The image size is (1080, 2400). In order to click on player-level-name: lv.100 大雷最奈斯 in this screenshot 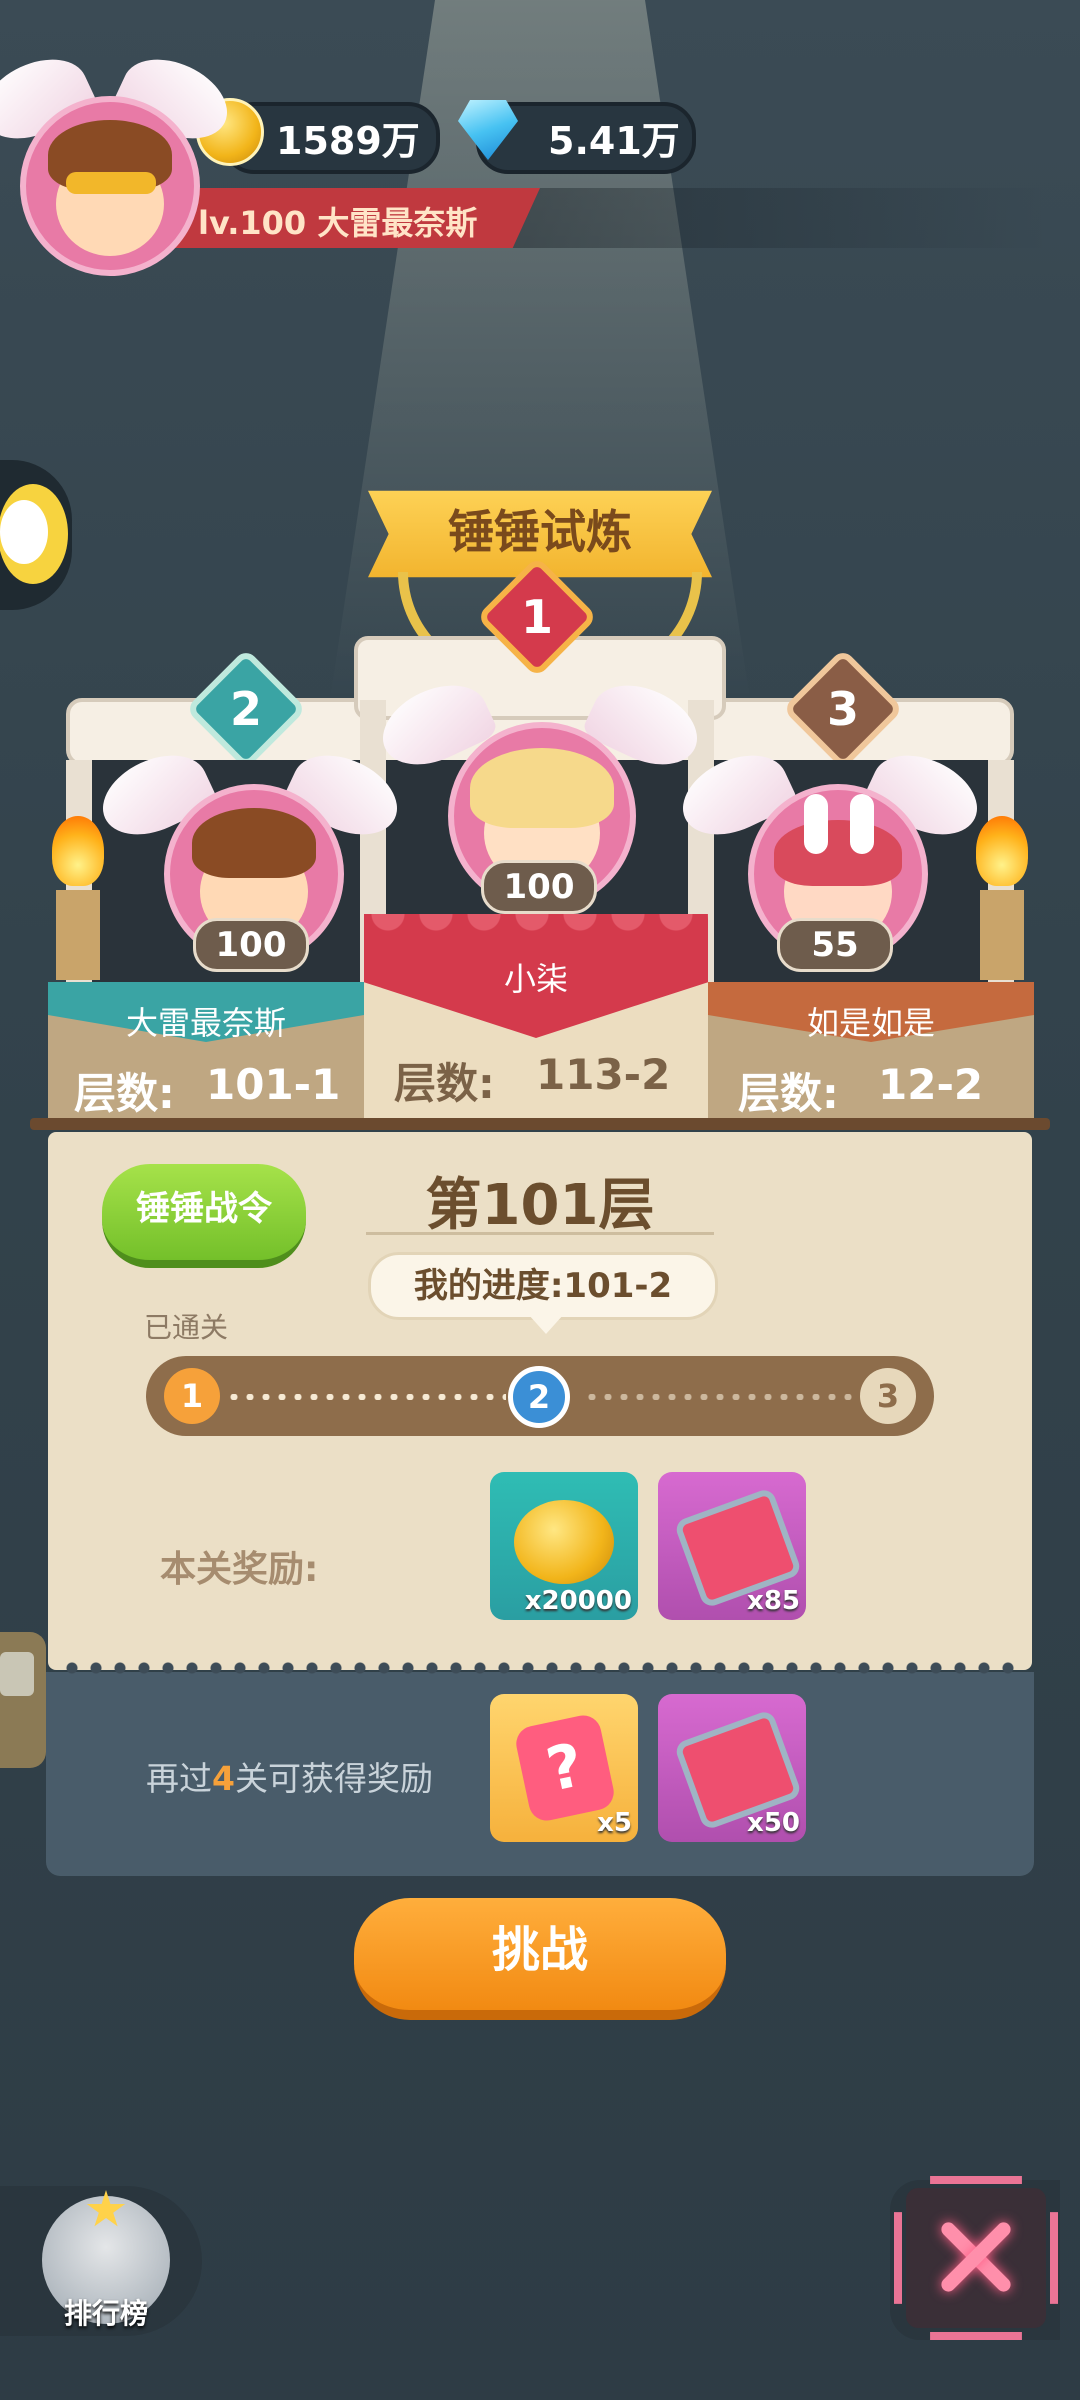, I will do `click(338, 223)`.